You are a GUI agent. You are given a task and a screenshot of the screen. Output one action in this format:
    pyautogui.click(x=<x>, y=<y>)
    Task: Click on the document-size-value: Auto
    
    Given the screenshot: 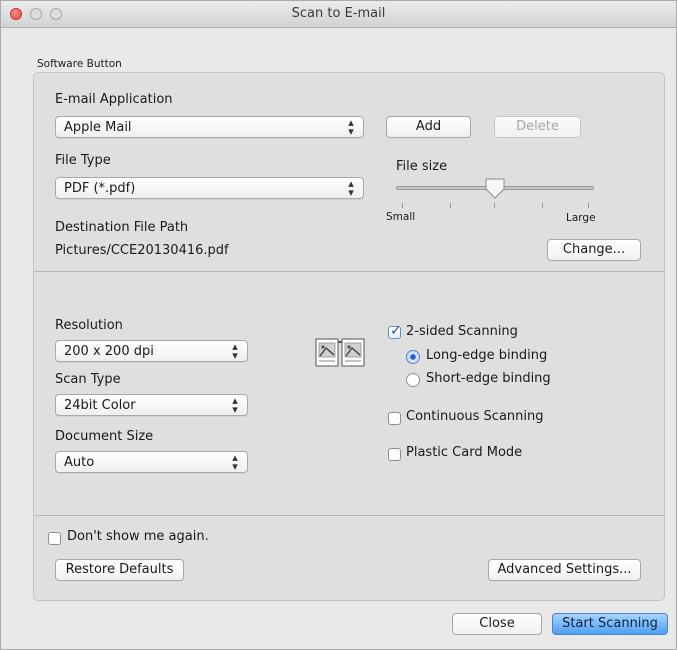 What is the action you would take?
    pyautogui.click(x=79, y=462)
    